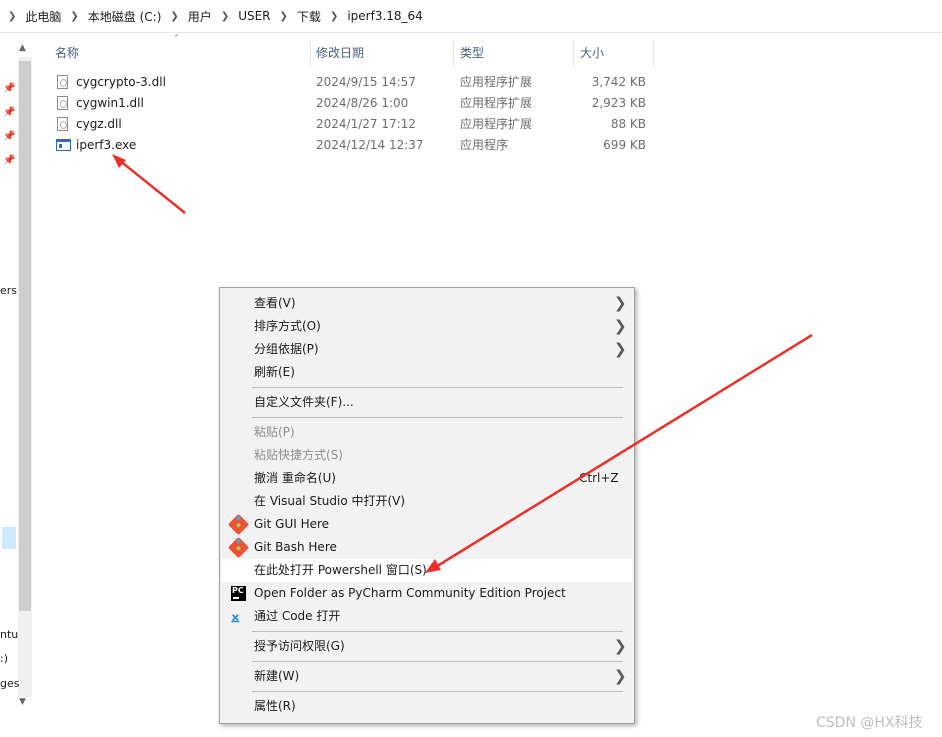 The image size is (942, 737). Describe the element at coordinates (869, 723) in the screenshot. I see `watermark: CSDN @HX科技` at that location.